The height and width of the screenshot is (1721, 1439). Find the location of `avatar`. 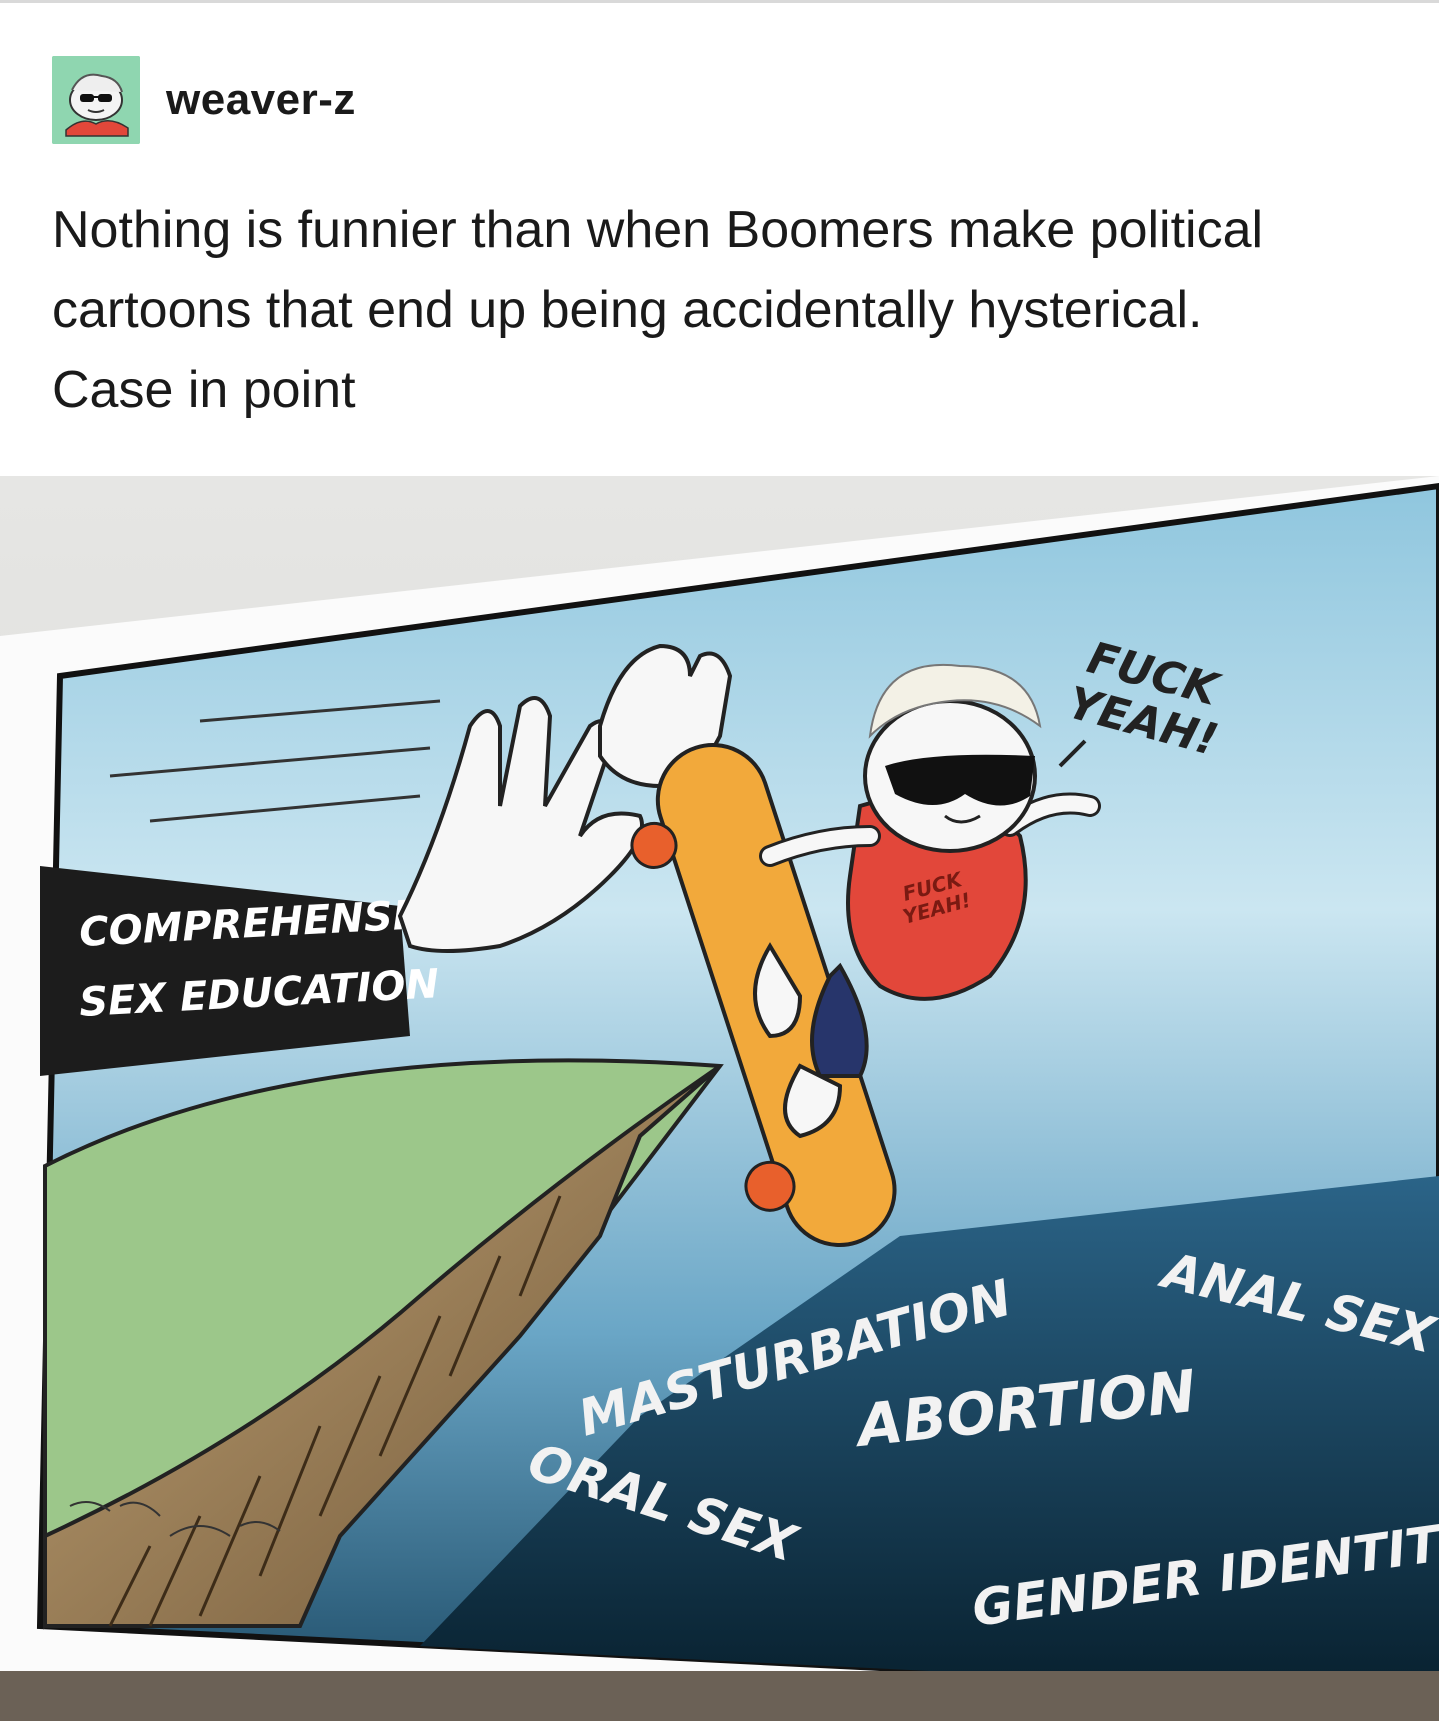

avatar is located at coordinates (96, 100).